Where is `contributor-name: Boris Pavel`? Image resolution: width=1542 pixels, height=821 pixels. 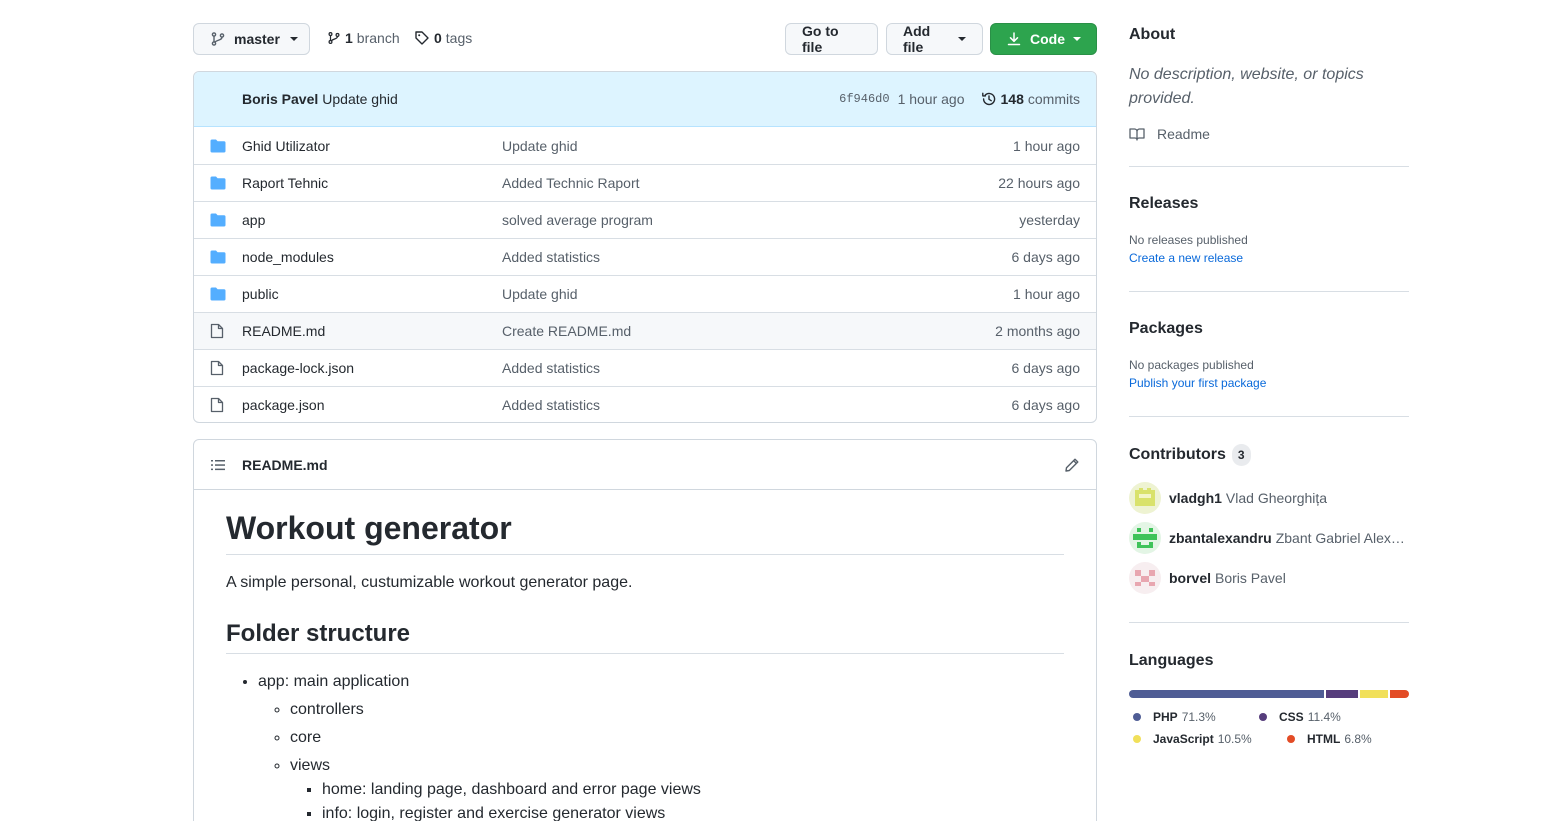 contributor-name: Boris Pavel is located at coordinates (1250, 578).